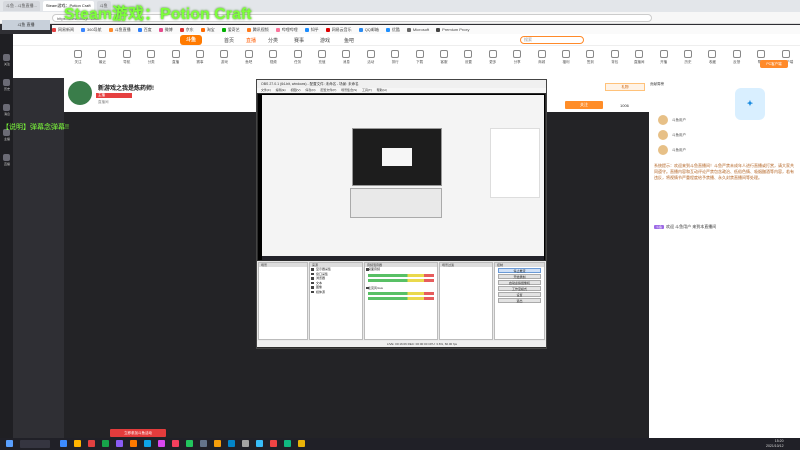 The height and width of the screenshot is (450, 800). I want to click on category-item: 客服, so click(444, 57).